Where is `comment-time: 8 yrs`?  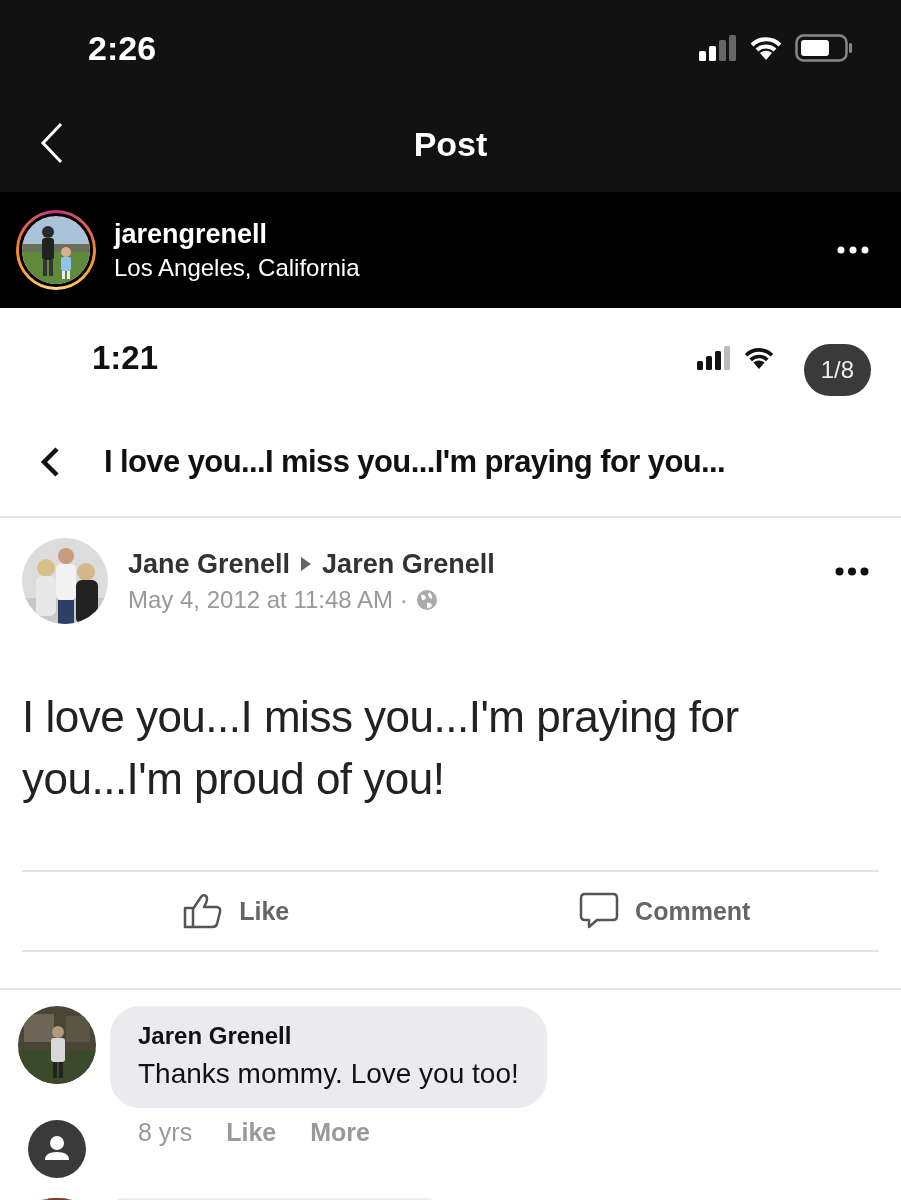
comment-time: 8 yrs is located at coordinates (165, 1132).